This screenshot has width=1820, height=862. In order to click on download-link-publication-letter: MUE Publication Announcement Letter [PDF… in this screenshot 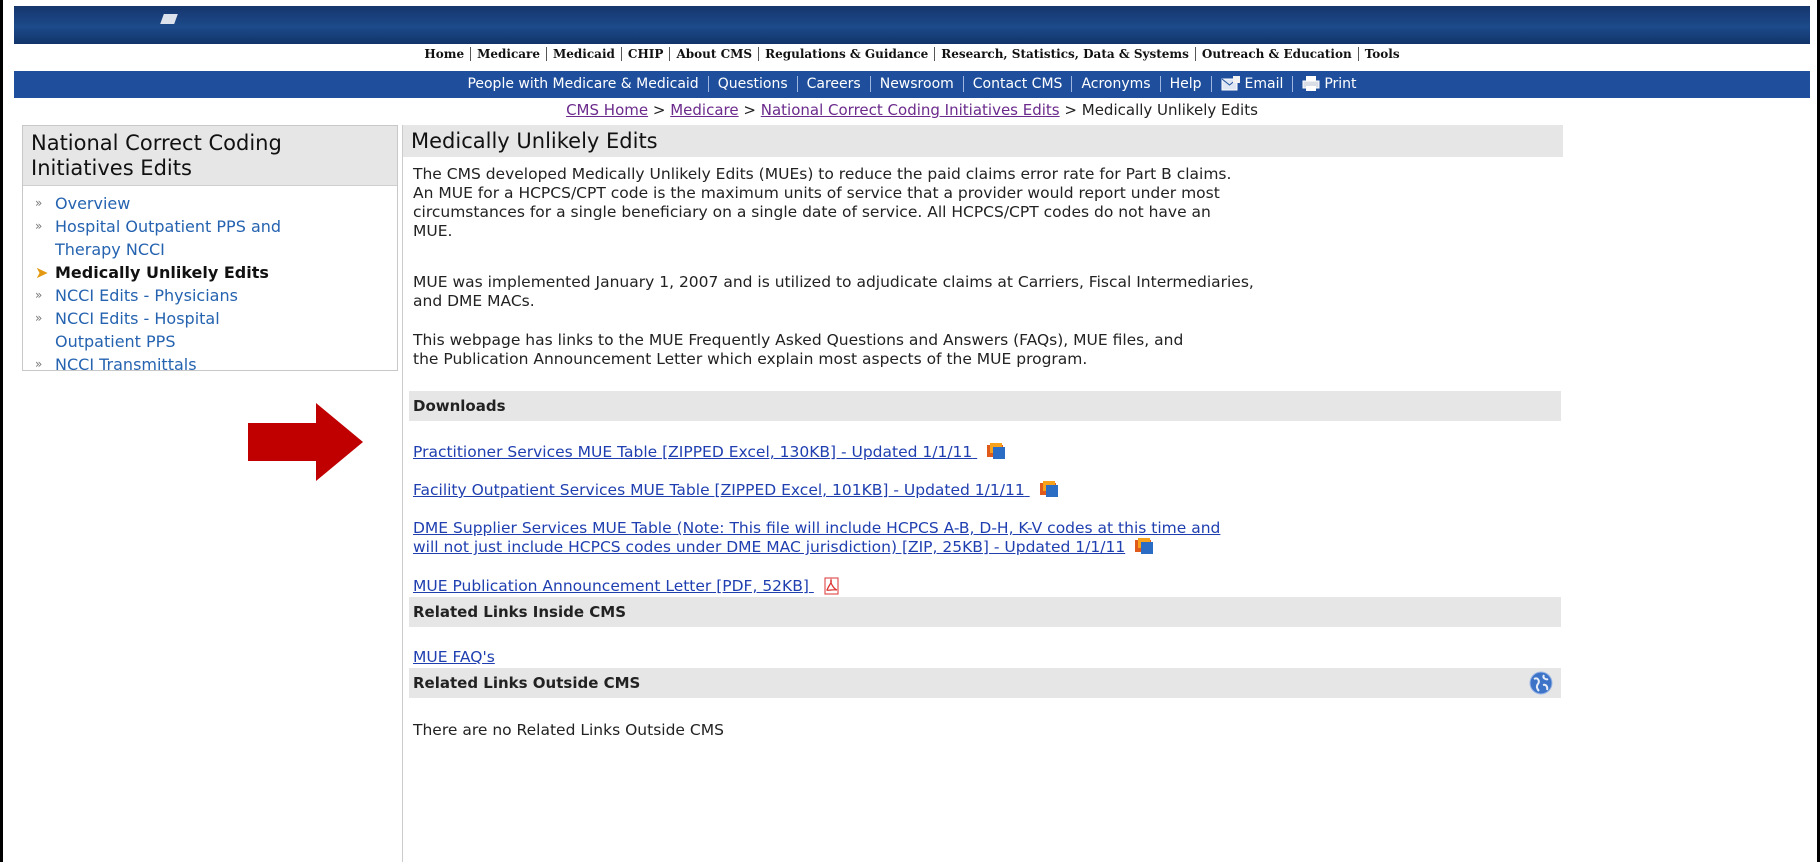, I will do `click(627, 586)`.